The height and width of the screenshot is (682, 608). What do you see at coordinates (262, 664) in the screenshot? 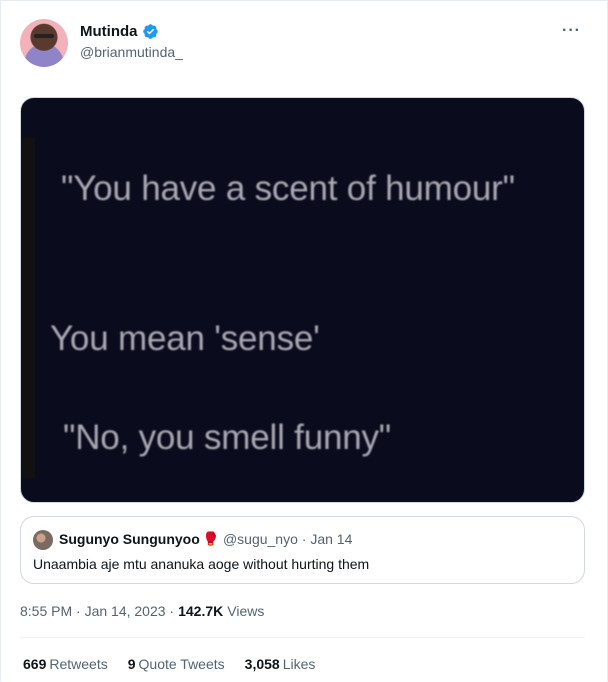
I see `likes-count: 3,058` at bounding box center [262, 664].